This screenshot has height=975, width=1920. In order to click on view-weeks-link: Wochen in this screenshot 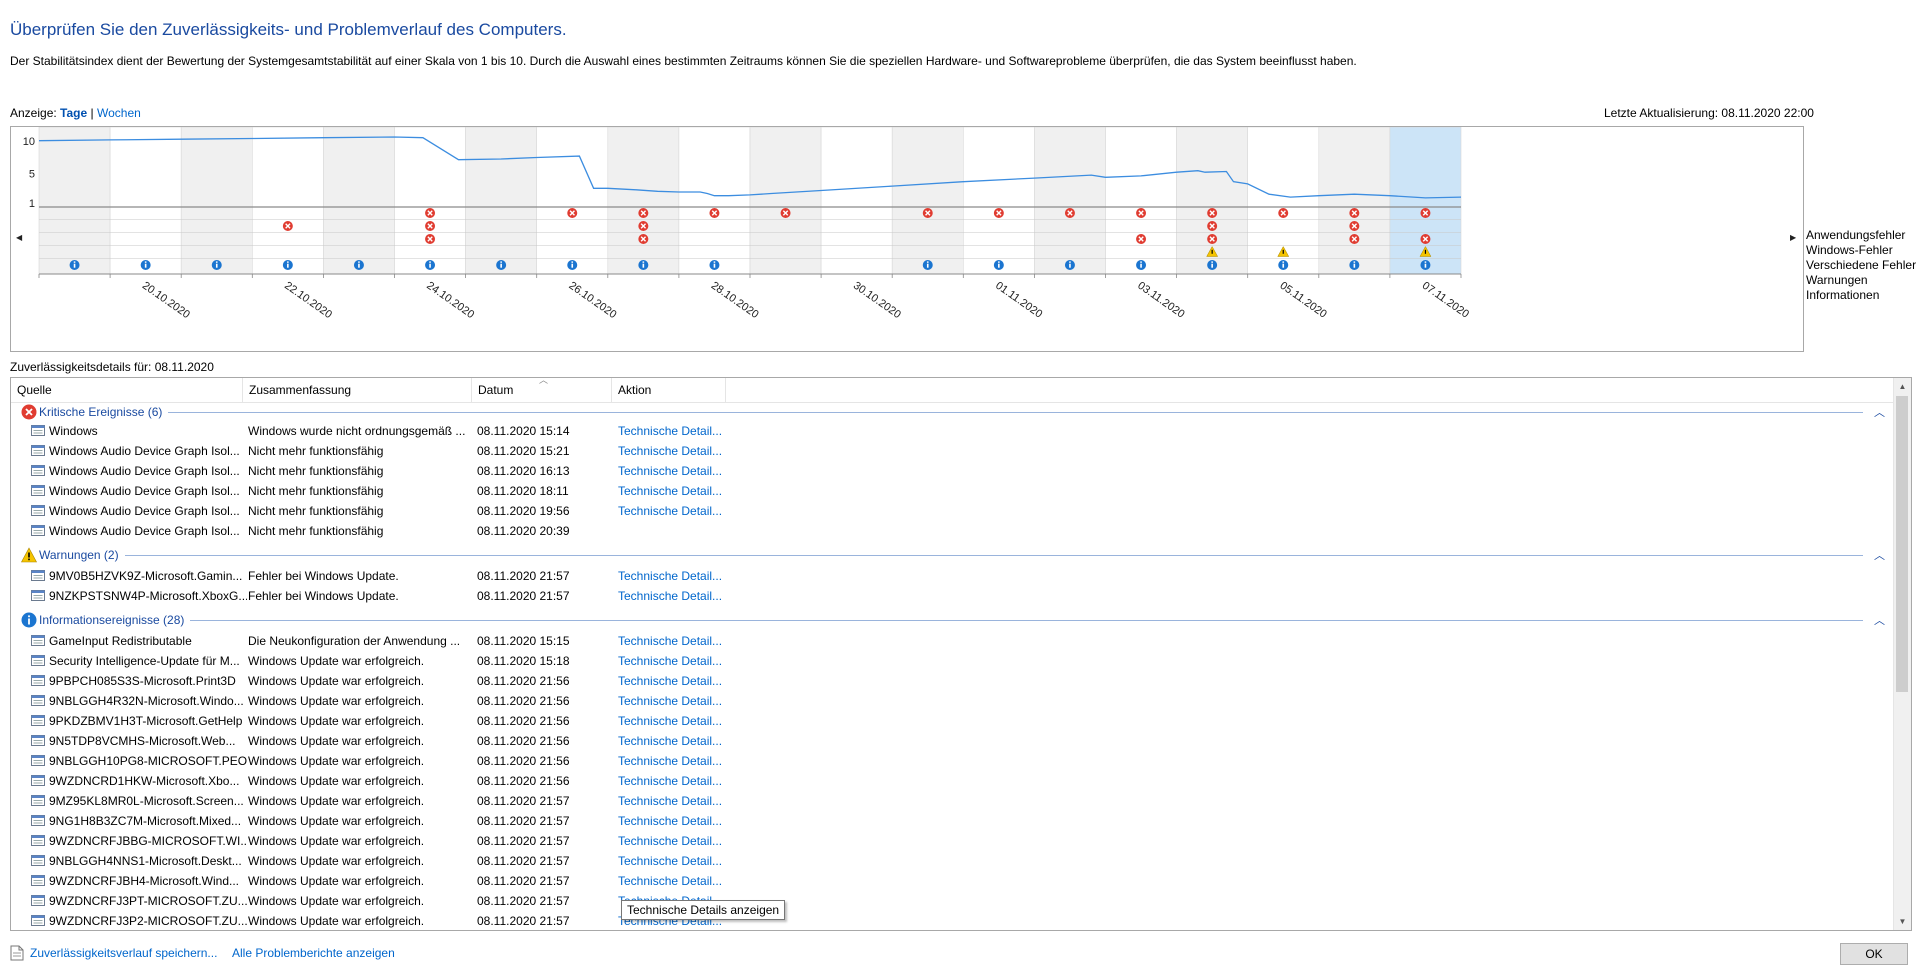, I will do `click(119, 113)`.